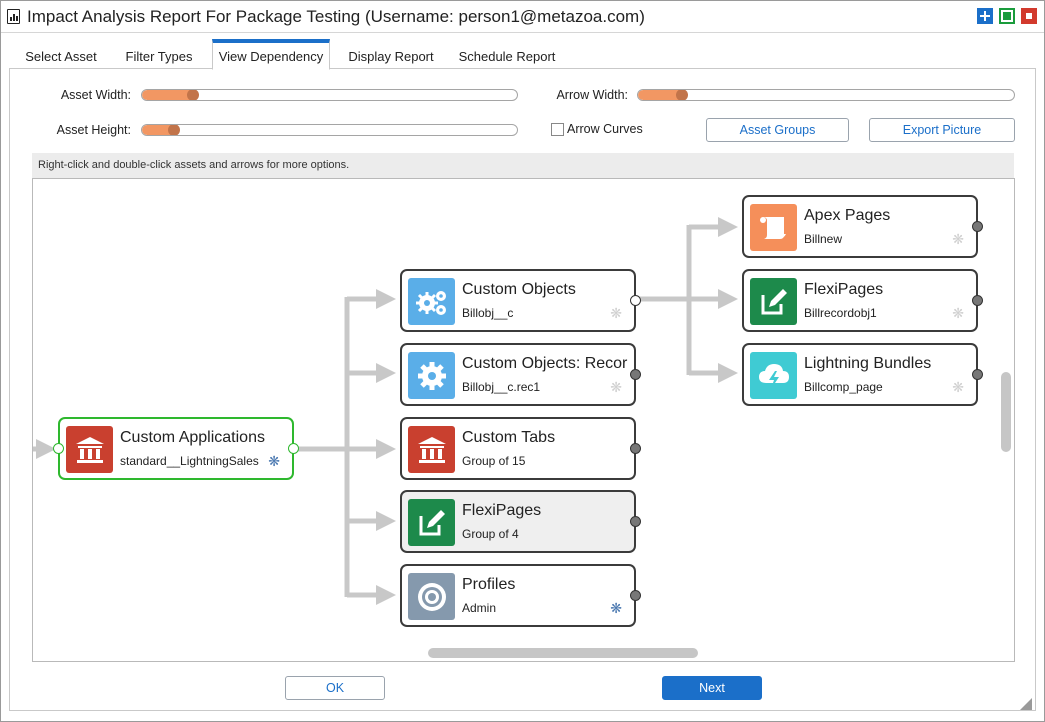 This screenshot has height=722, width=1045. I want to click on next-button: Next, so click(712, 688).